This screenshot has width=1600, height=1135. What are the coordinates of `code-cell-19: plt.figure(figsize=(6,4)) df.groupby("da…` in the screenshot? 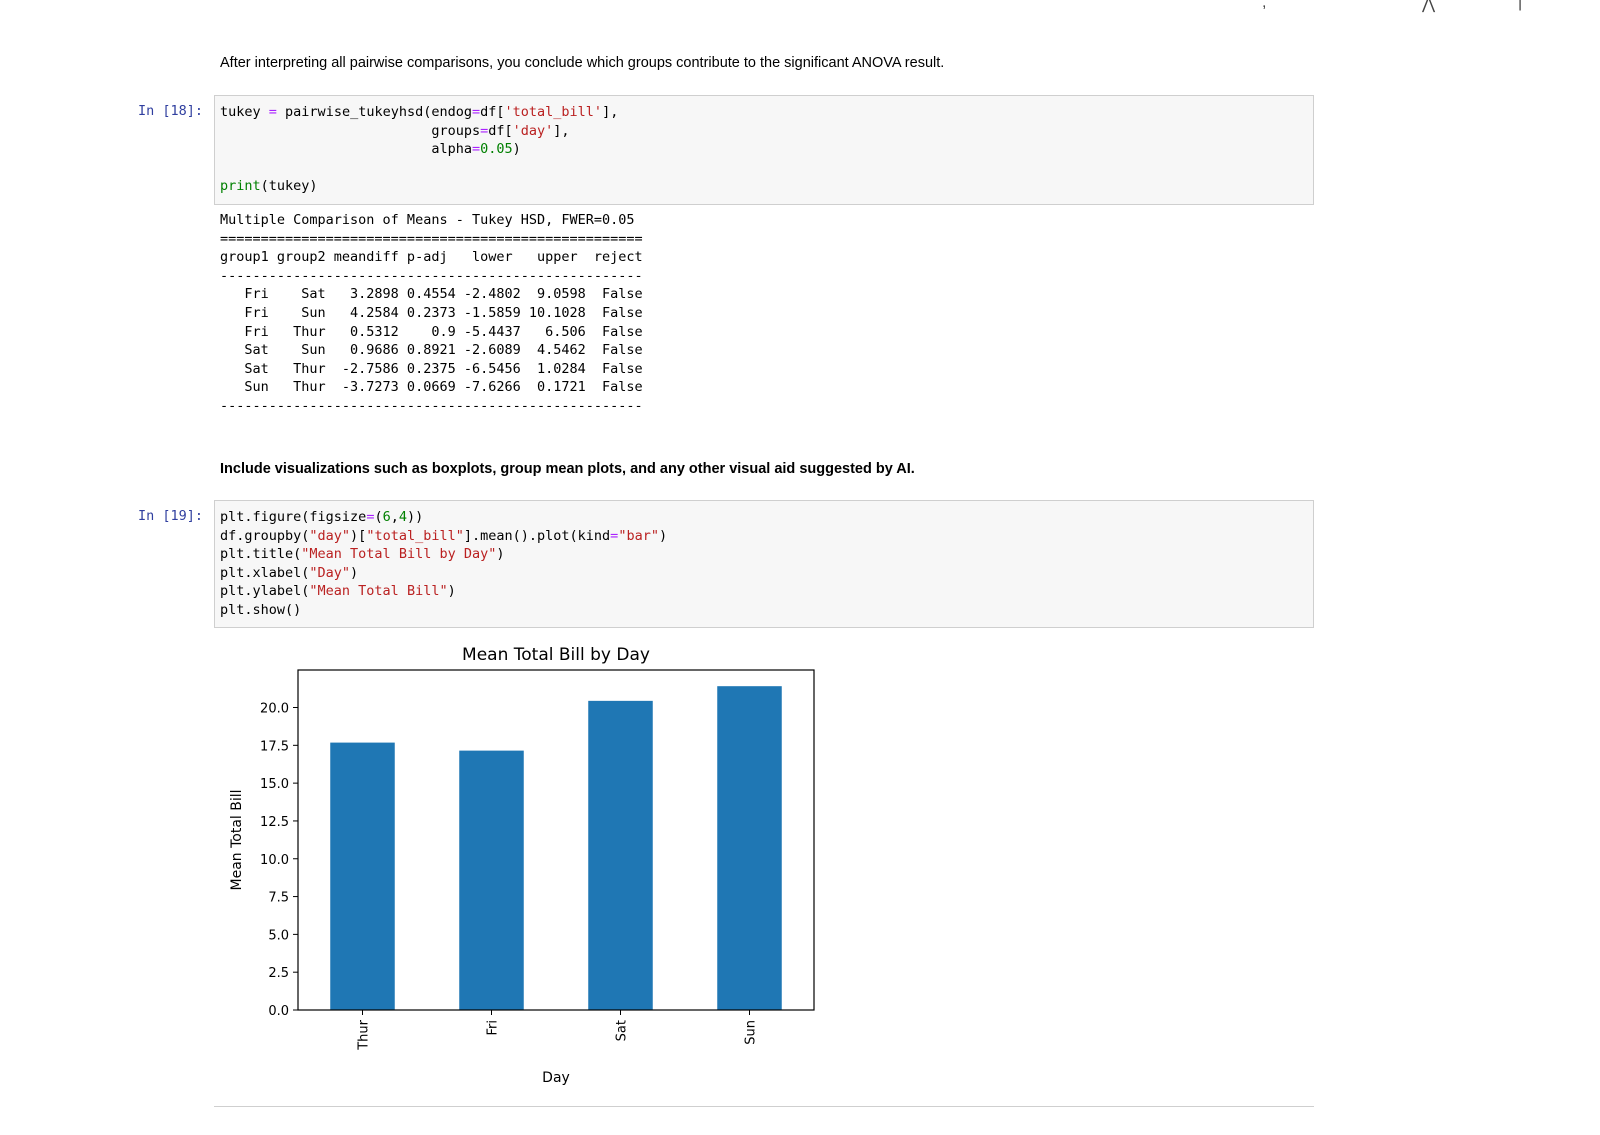 It's located at (764, 564).